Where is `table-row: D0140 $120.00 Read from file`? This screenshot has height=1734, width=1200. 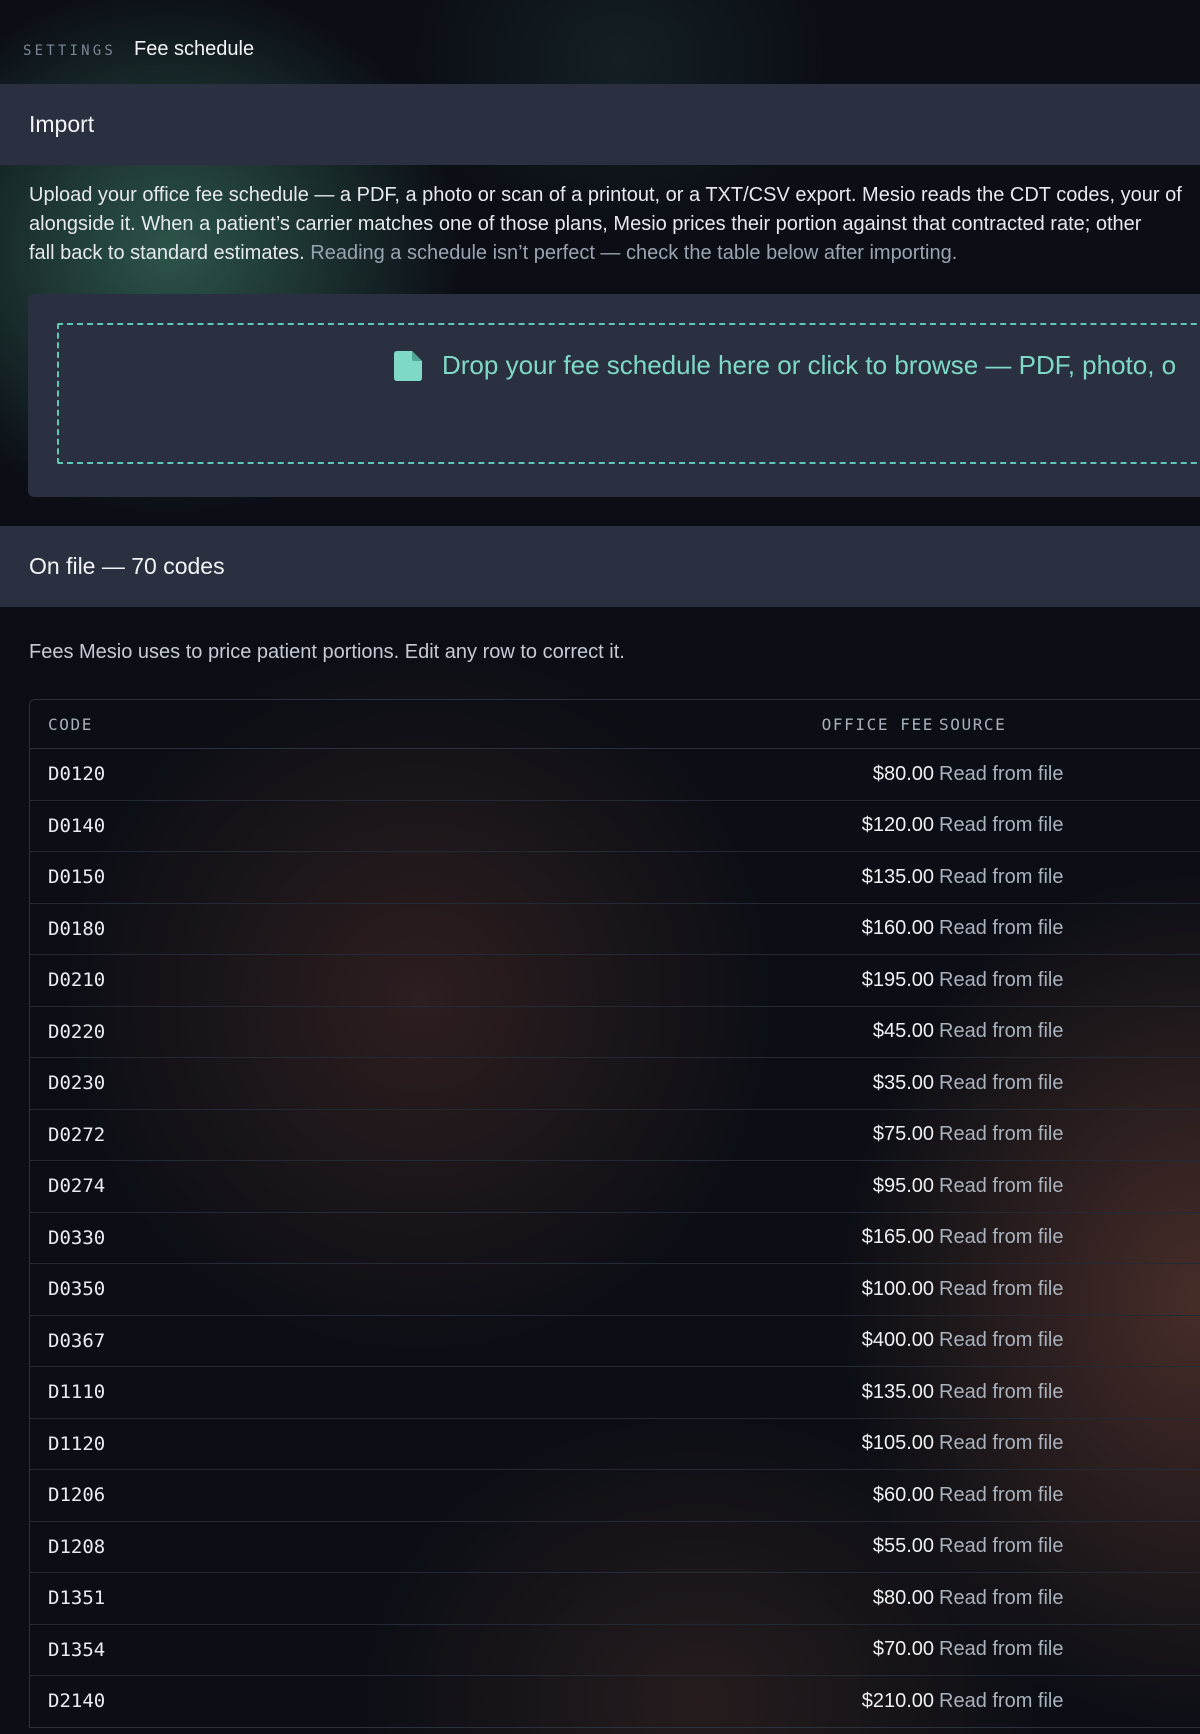
table-row: D0140 $120.00 Read from file is located at coordinates (615, 826).